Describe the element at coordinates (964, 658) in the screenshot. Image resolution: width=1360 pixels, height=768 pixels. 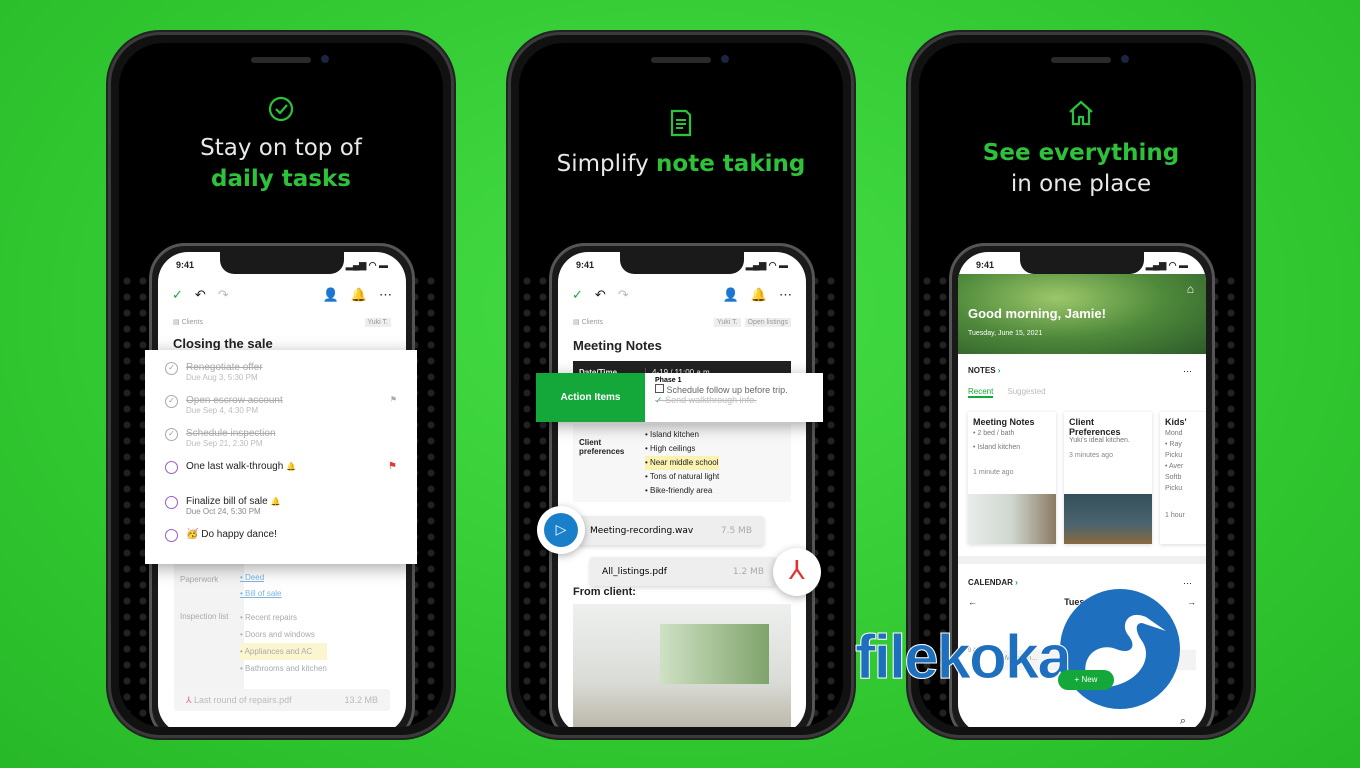
I see `watermark-text: filekoka` at that location.